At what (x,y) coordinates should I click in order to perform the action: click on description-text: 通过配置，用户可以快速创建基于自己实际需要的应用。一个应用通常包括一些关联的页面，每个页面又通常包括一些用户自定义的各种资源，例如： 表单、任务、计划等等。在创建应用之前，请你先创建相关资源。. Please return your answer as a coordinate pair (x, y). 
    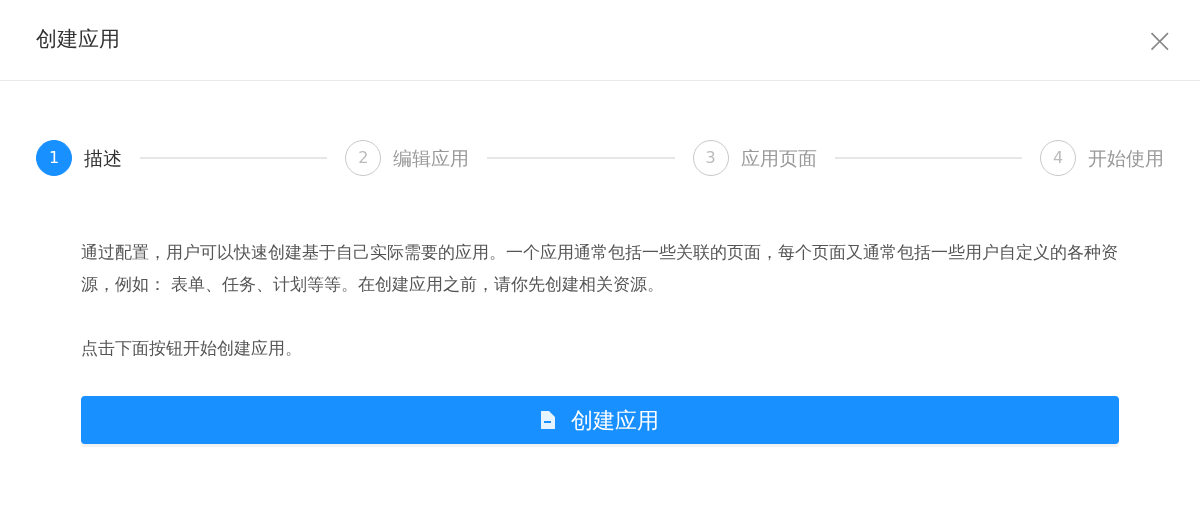
    Looking at the image, I should click on (600, 268).